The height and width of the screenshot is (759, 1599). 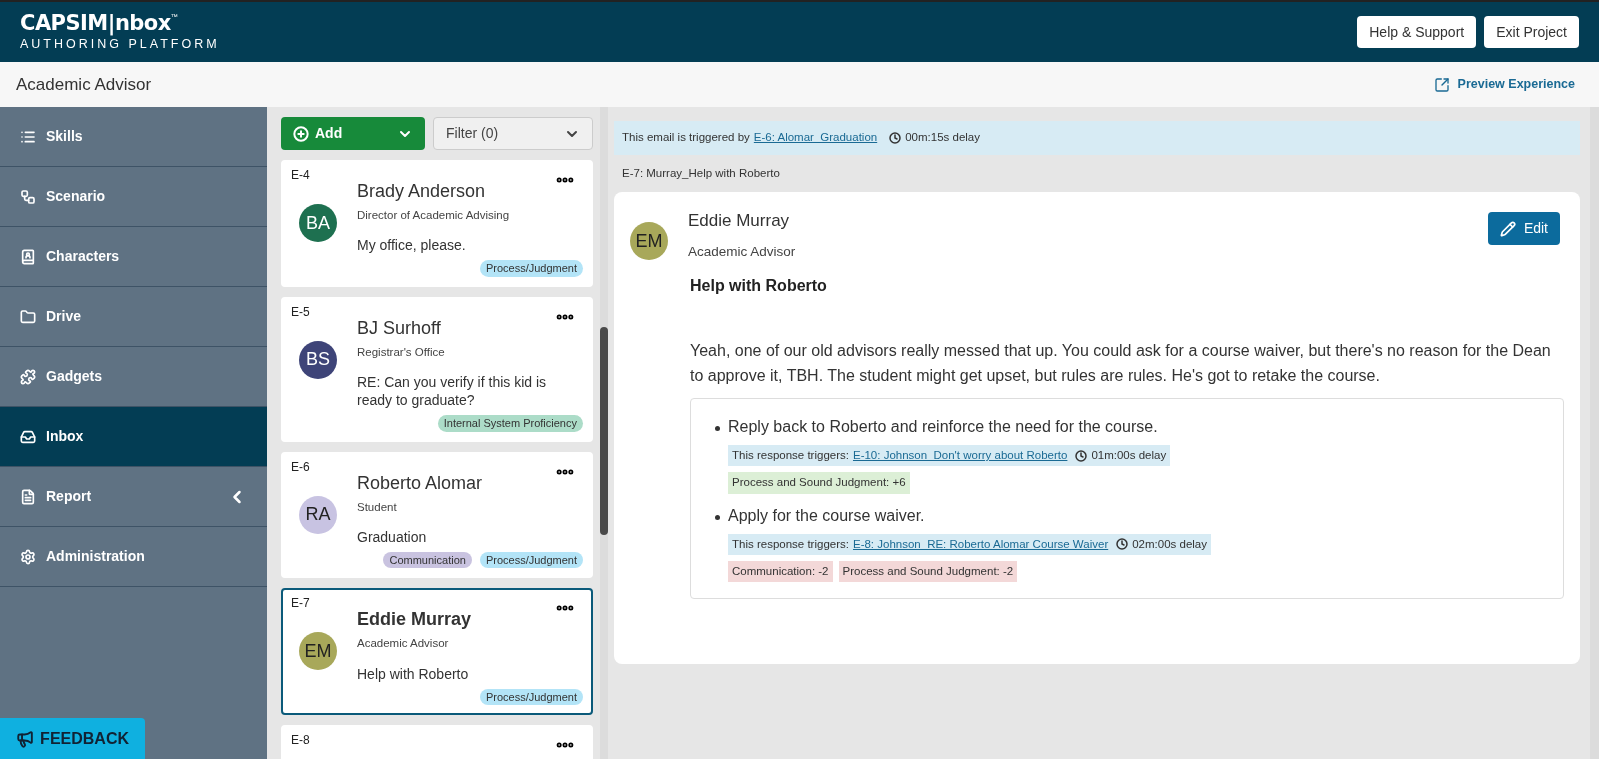 What do you see at coordinates (377, 507) in the screenshot?
I see `sender-role: Student` at bounding box center [377, 507].